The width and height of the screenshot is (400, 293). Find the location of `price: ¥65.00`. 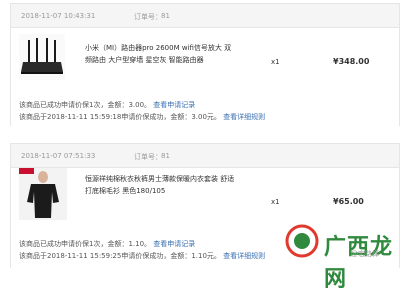

price: ¥65.00 is located at coordinates (348, 201).